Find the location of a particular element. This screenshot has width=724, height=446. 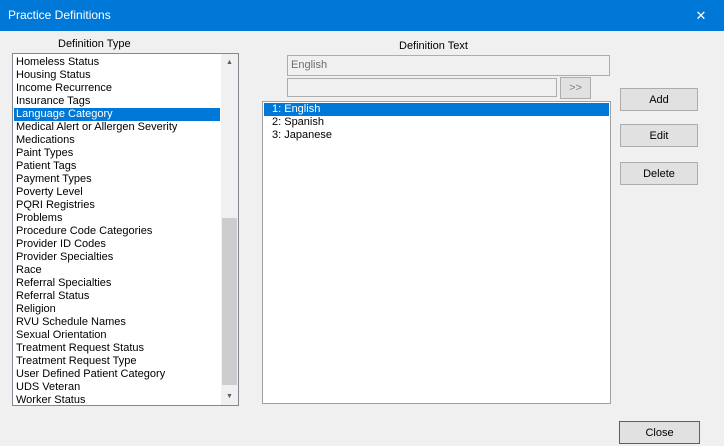

definition-text-item: 3: Japanese is located at coordinates (436, 135).